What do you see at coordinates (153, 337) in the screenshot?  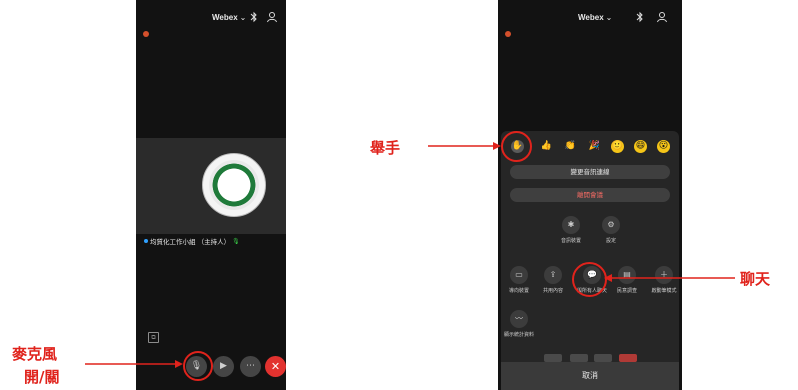 I see `self-view-toggle-icon: ⧉` at bounding box center [153, 337].